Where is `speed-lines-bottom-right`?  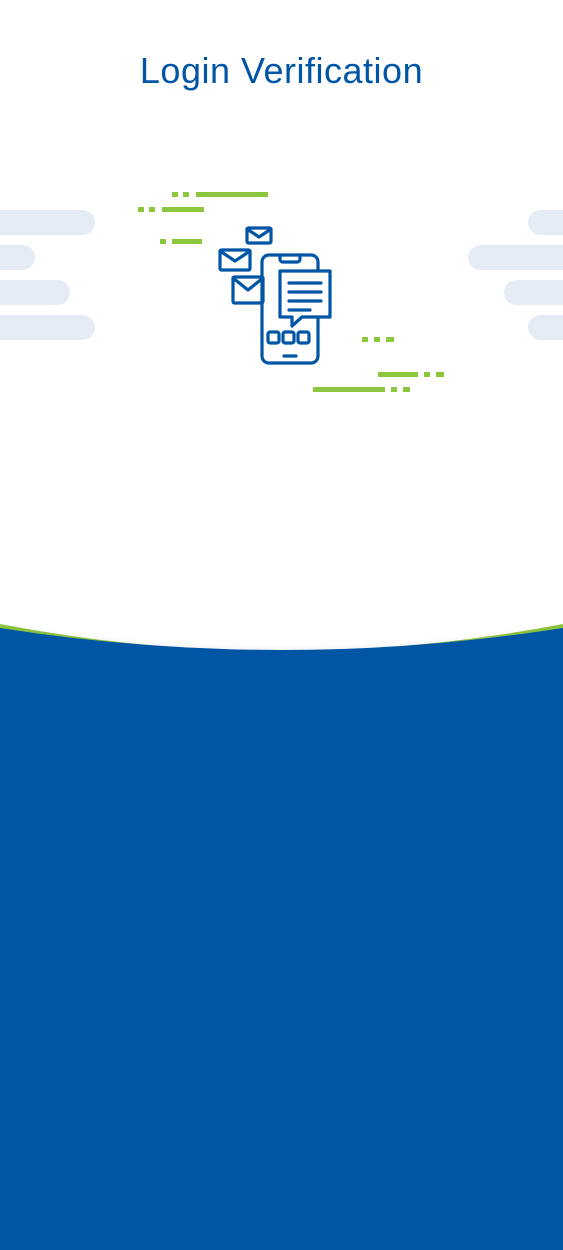
speed-lines-bottom-right is located at coordinates (378, 364).